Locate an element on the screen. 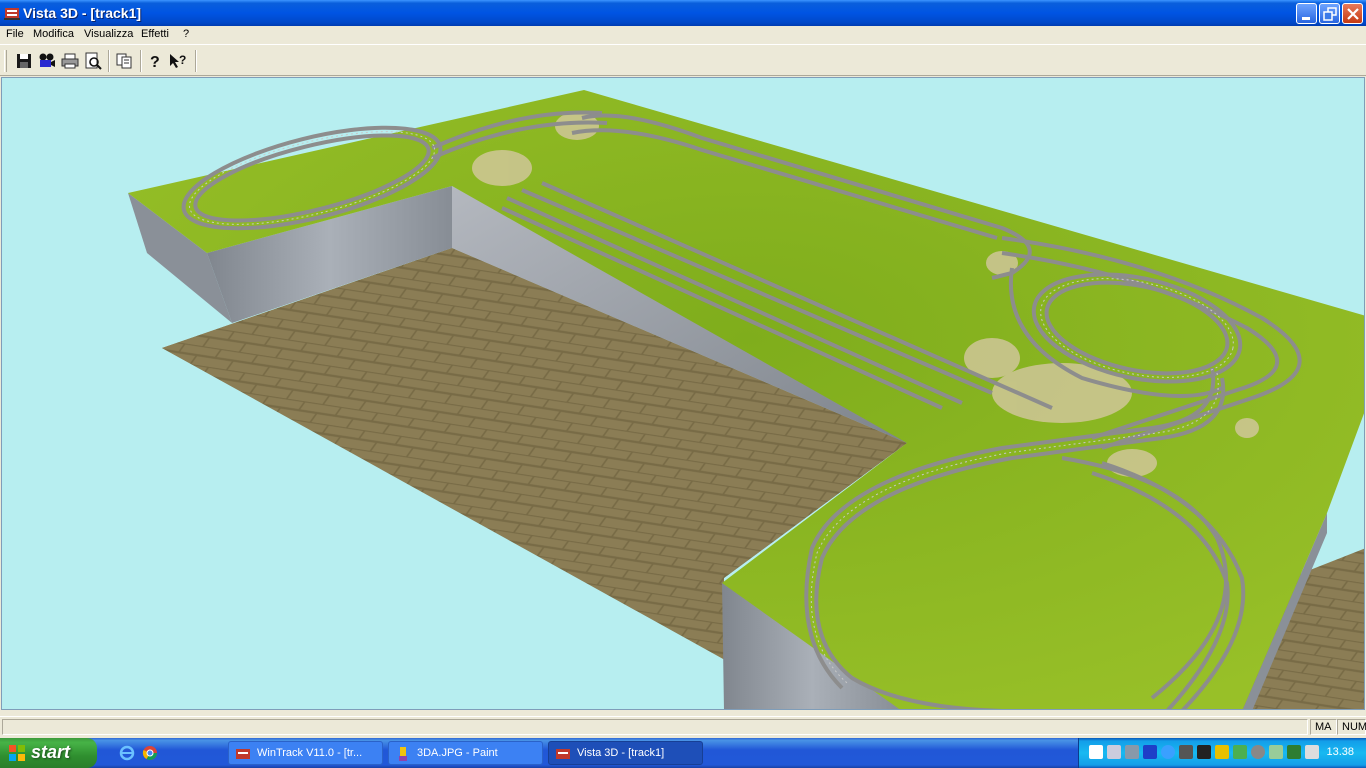 The height and width of the screenshot is (768, 1366). task-vista3d: Vista 3D - [track1] is located at coordinates (625, 753).